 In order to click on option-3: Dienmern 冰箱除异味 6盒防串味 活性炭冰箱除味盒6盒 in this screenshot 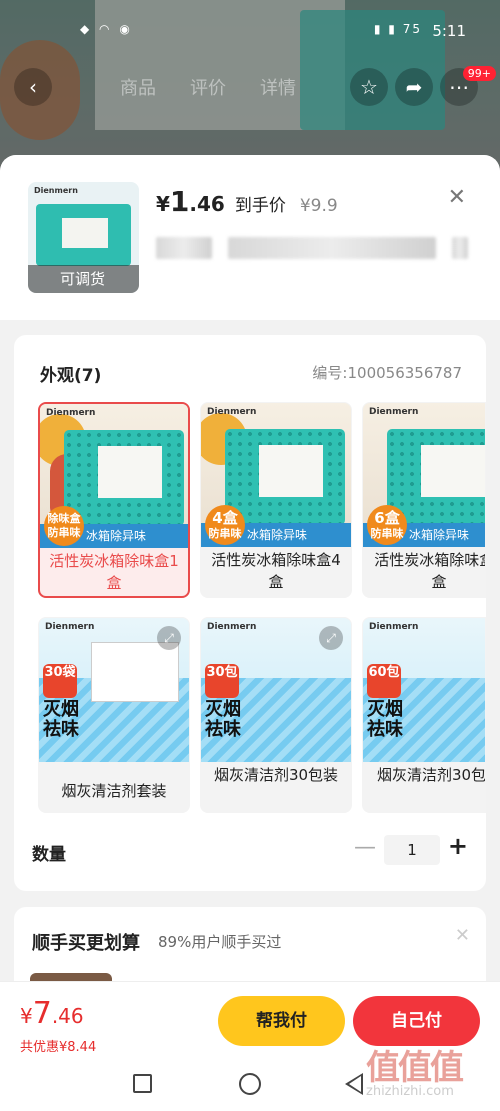, I will do `click(424, 500)`.